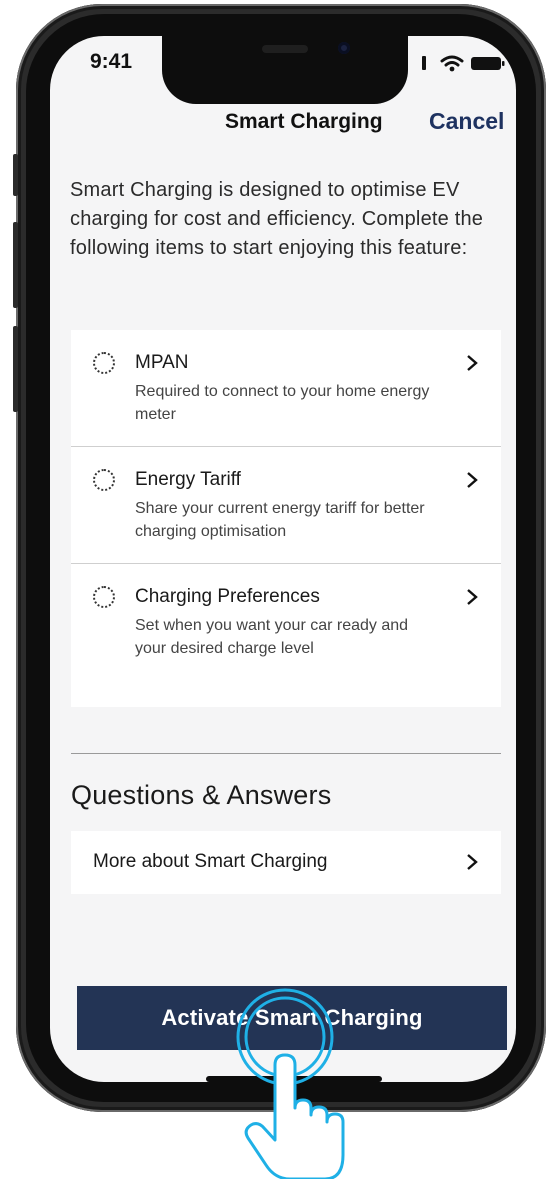 The height and width of the screenshot is (1179, 548). I want to click on status-icons, so click(463, 63).